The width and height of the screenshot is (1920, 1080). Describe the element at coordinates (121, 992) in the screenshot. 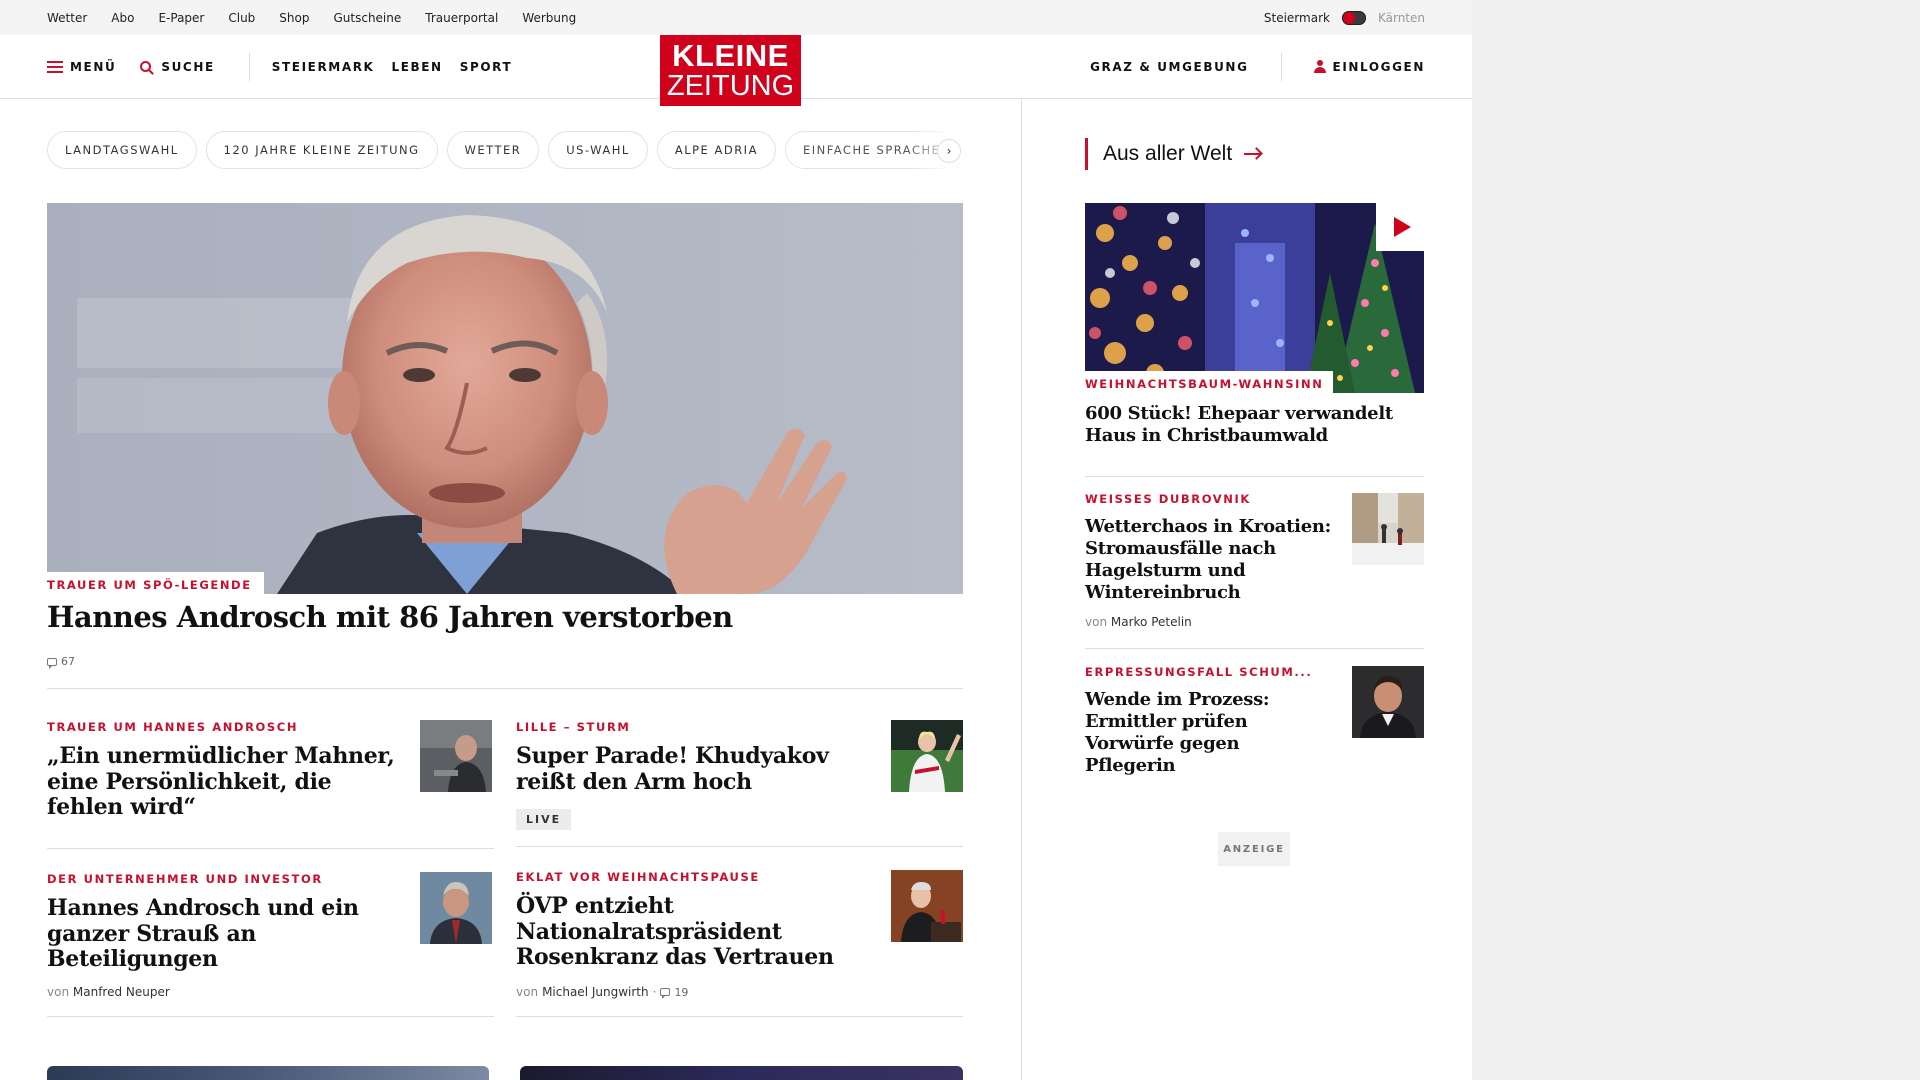

I see `author-link: Manfred Neuper` at that location.